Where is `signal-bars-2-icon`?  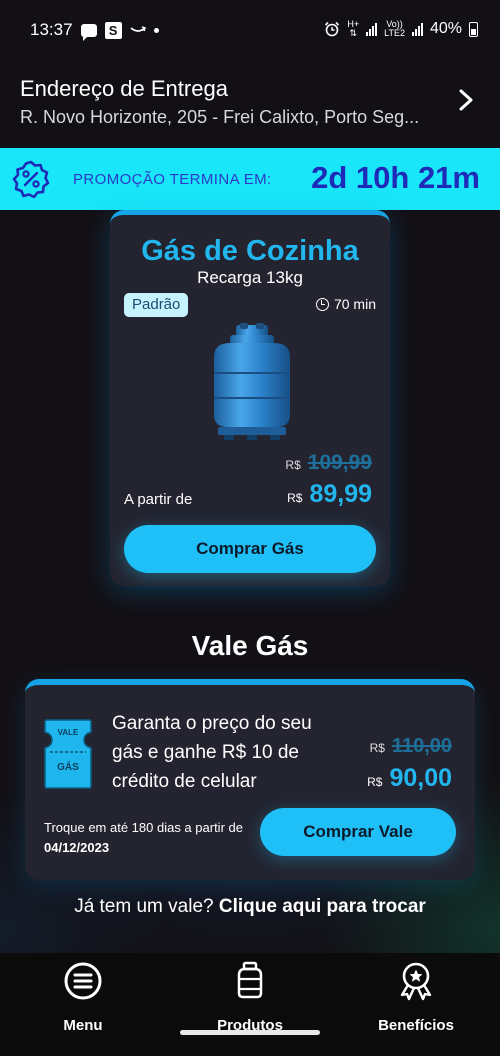
signal-bars-2-icon is located at coordinates (417, 29).